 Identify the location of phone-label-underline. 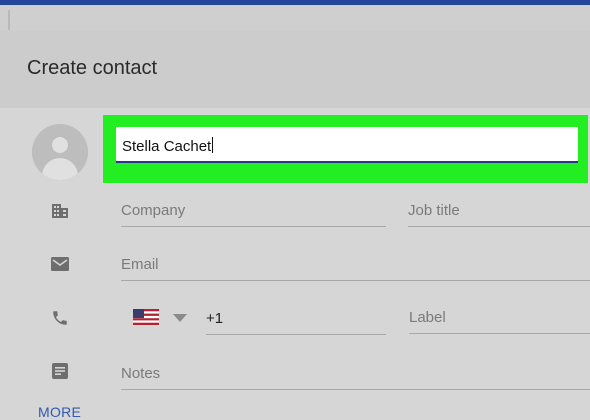
(499, 333).